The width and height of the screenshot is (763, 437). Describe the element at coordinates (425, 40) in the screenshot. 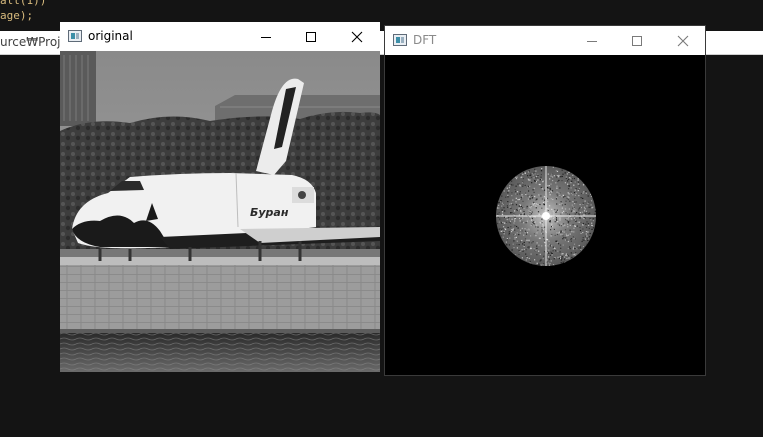

I see `window-title: DFT` at that location.